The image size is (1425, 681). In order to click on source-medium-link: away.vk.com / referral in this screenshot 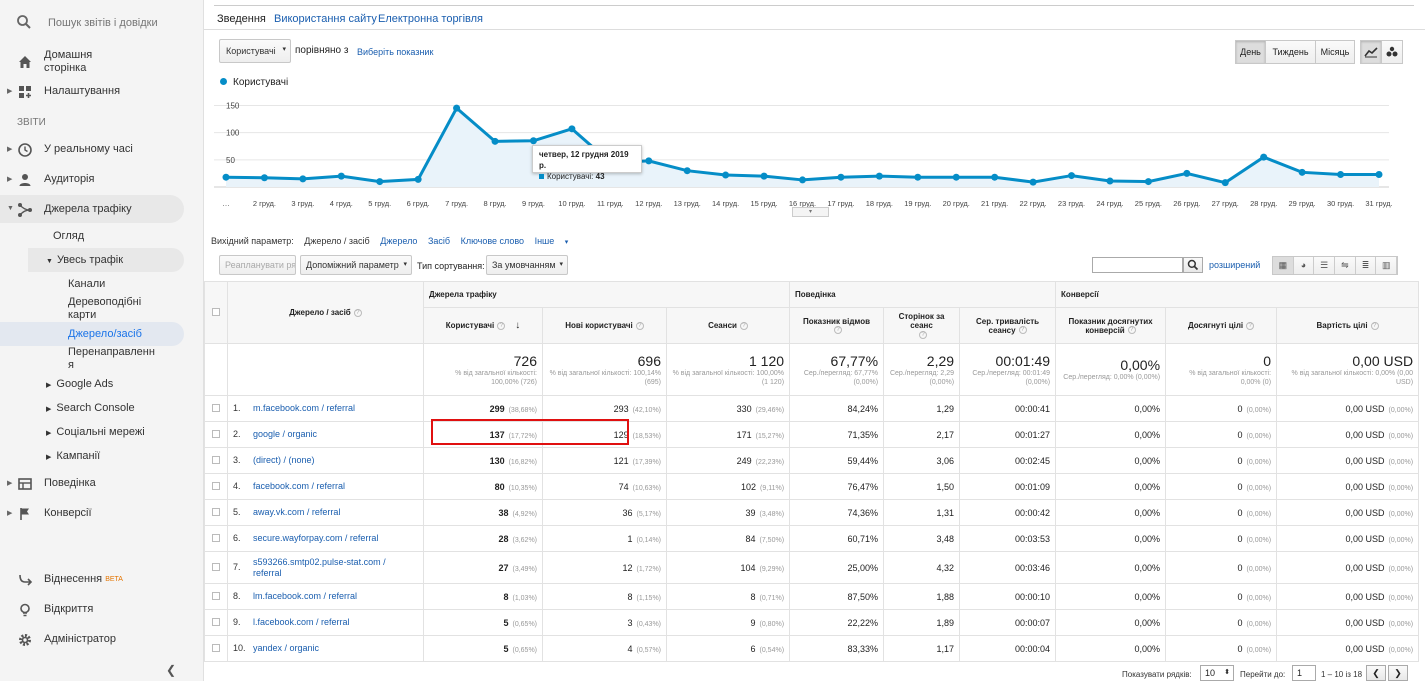, I will do `click(296, 512)`.